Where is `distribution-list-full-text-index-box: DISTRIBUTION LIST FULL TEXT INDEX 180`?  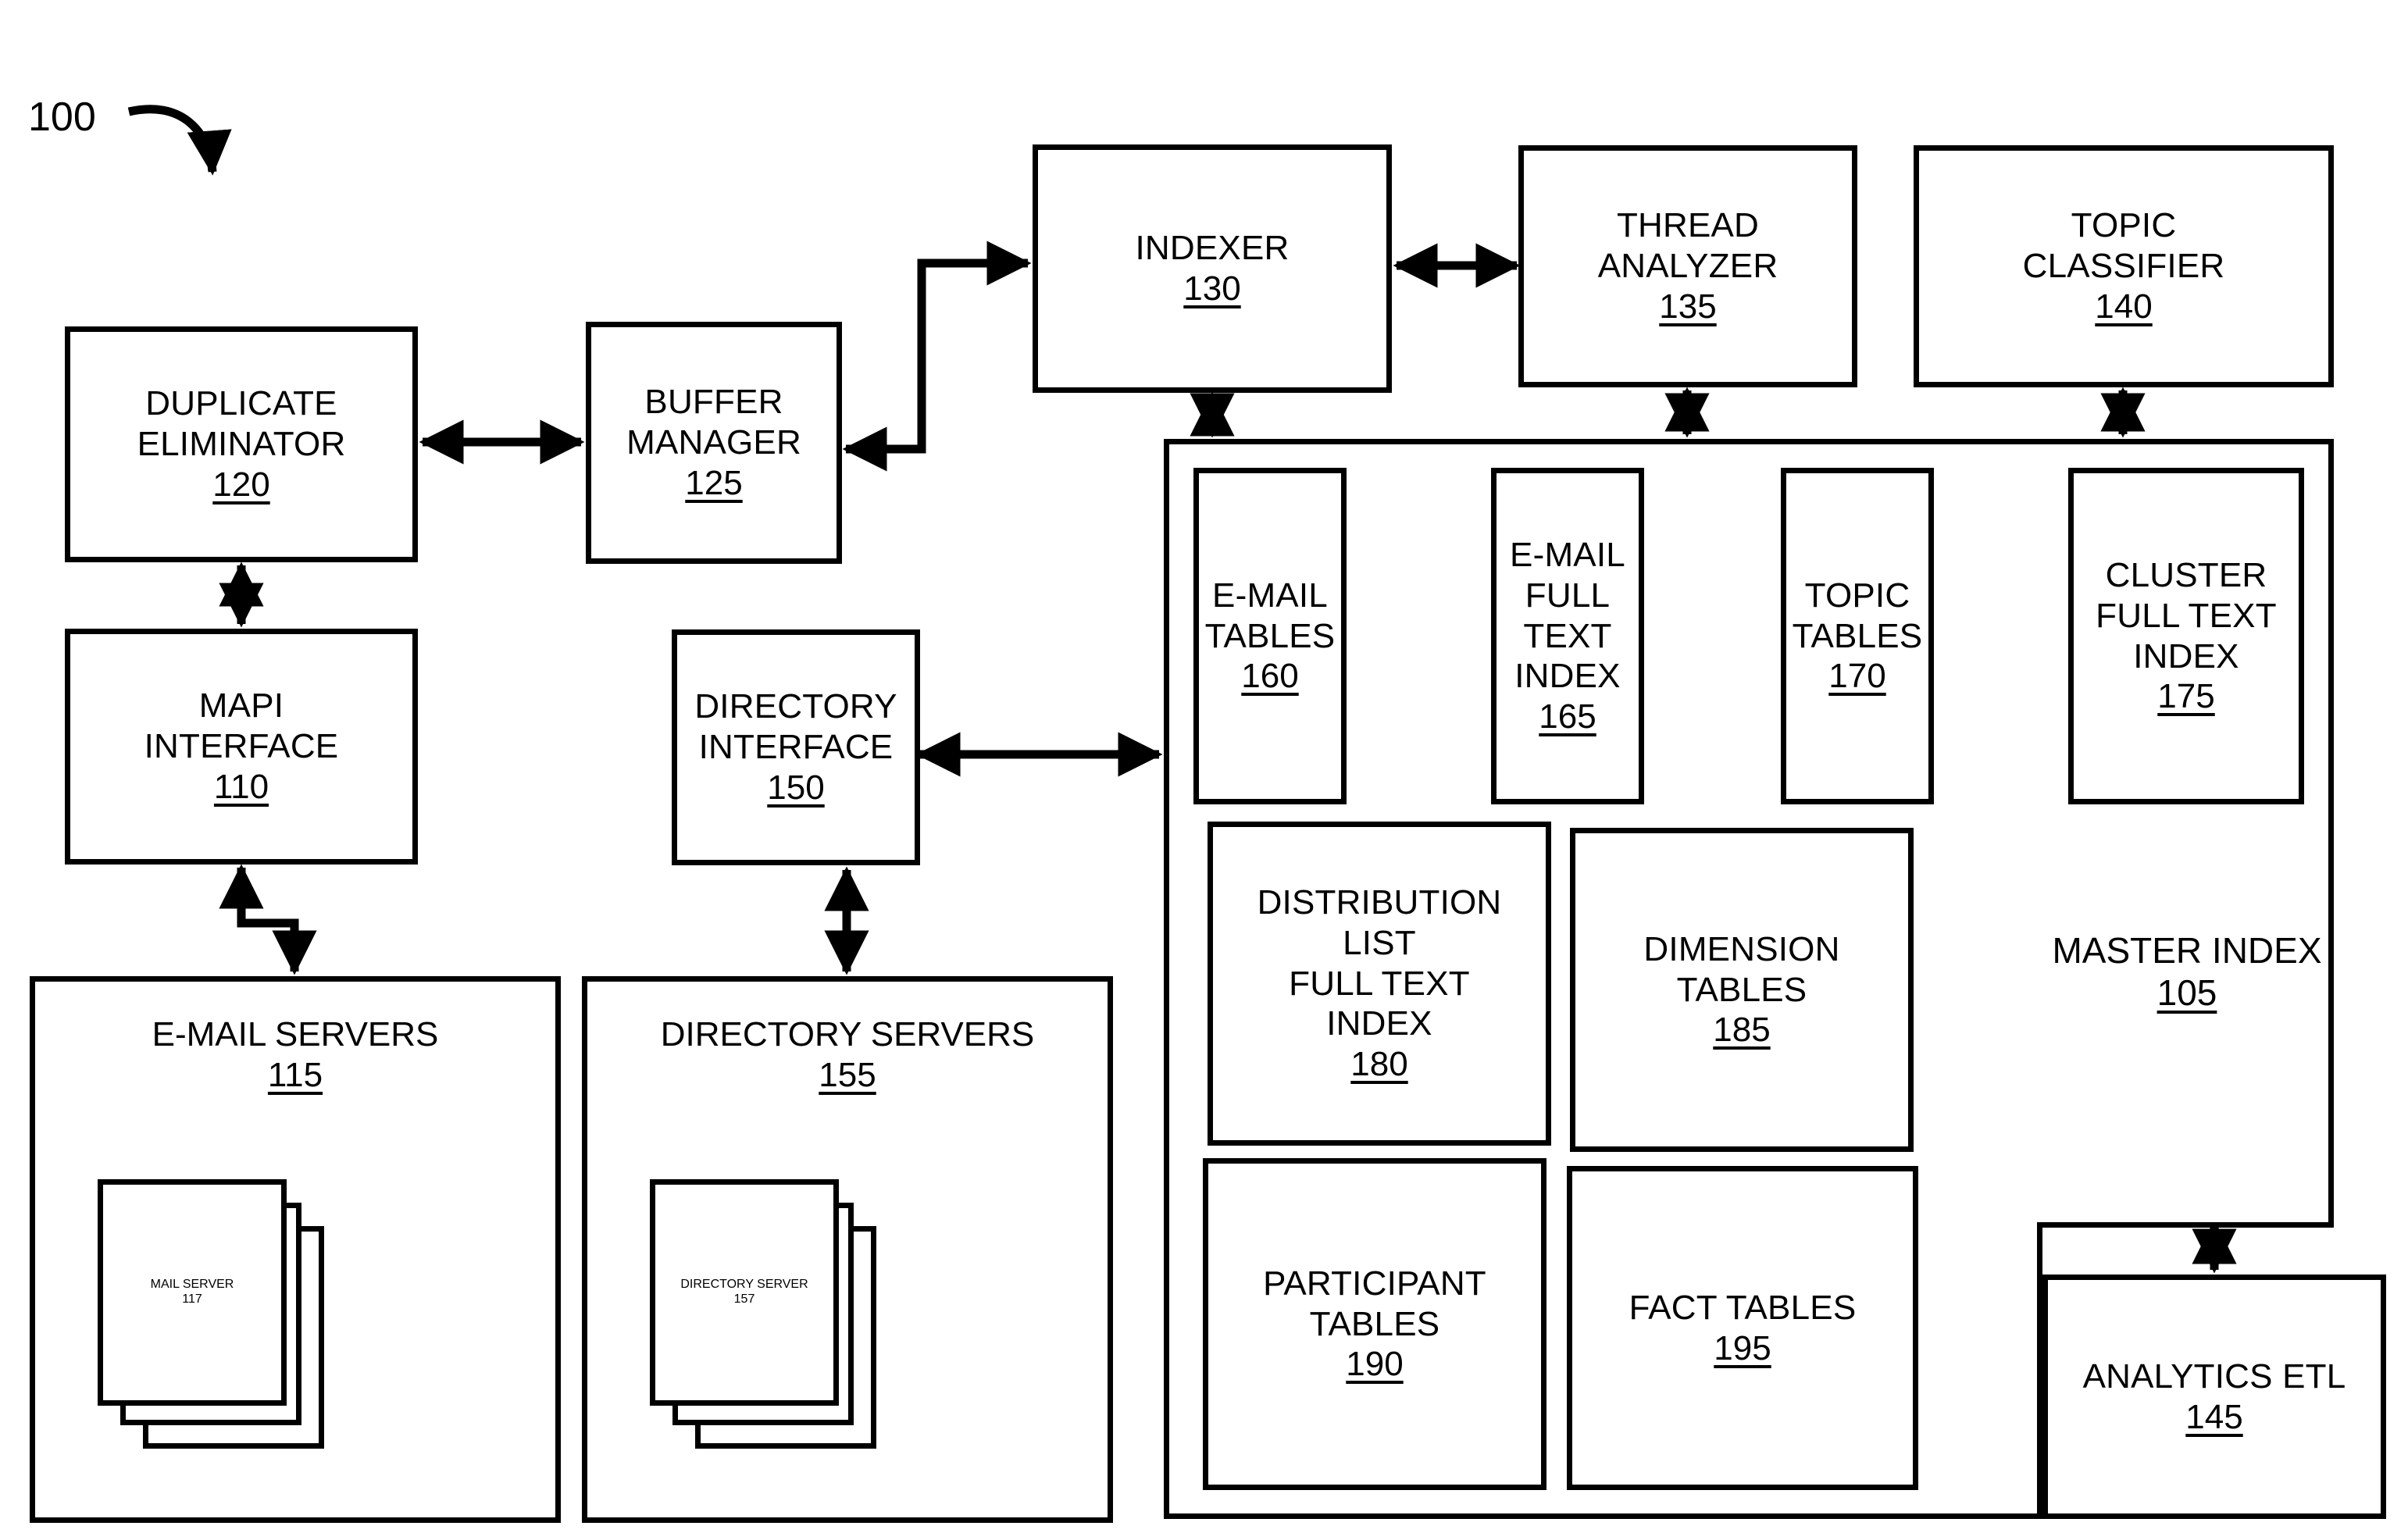 distribution-list-full-text-index-box: DISTRIBUTION LIST FULL TEXT INDEX 180 is located at coordinates (1379, 984).